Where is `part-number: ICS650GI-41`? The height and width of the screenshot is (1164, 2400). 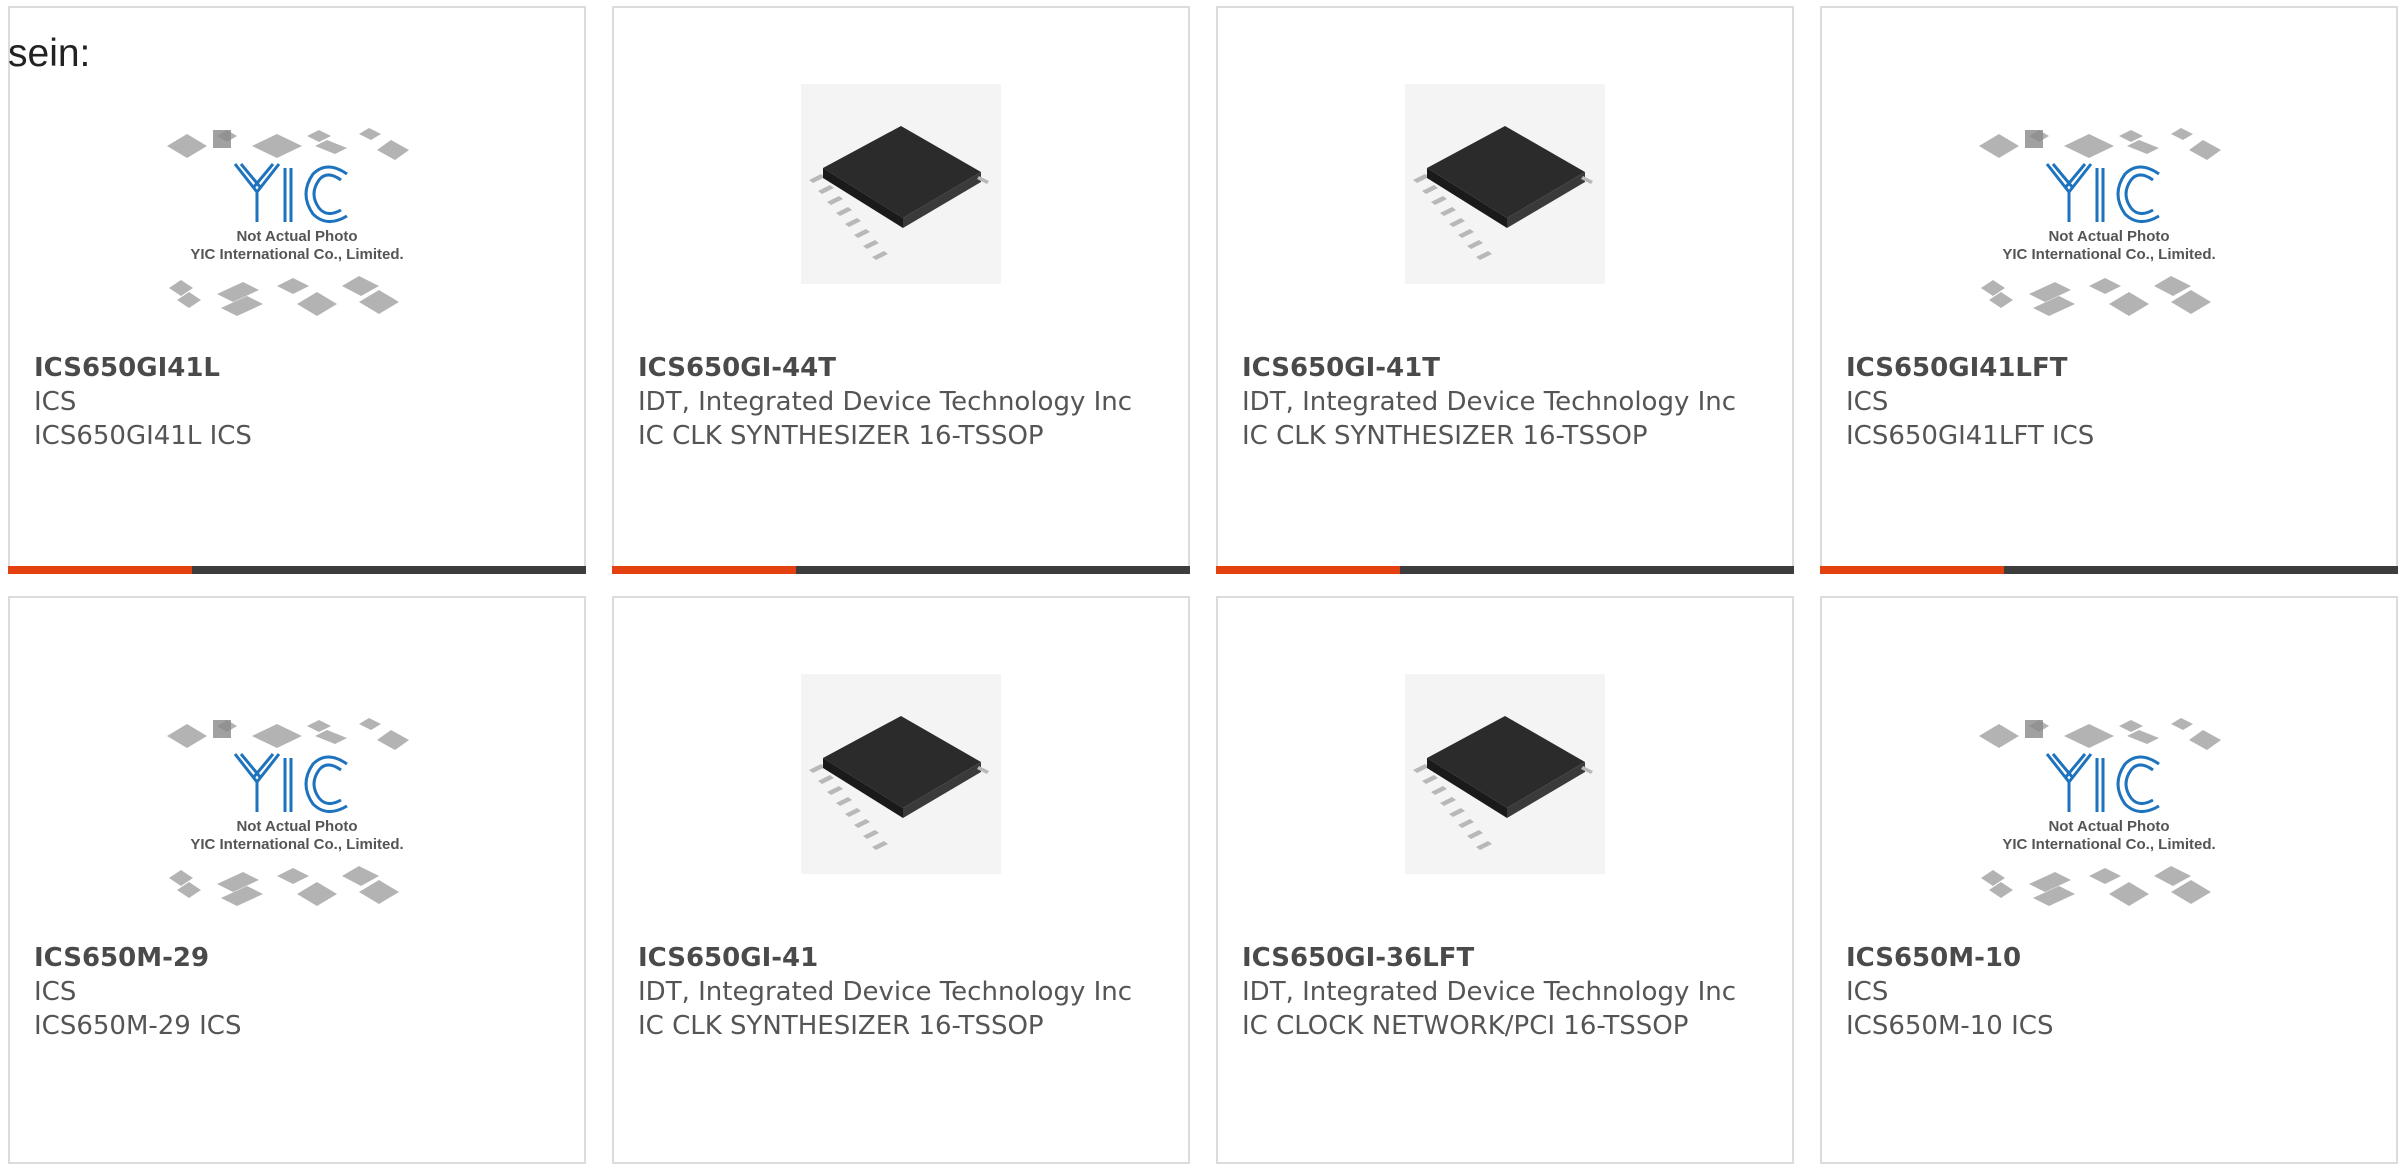 part-number: ICS650GI-41 is located at coordinates (728, 958).